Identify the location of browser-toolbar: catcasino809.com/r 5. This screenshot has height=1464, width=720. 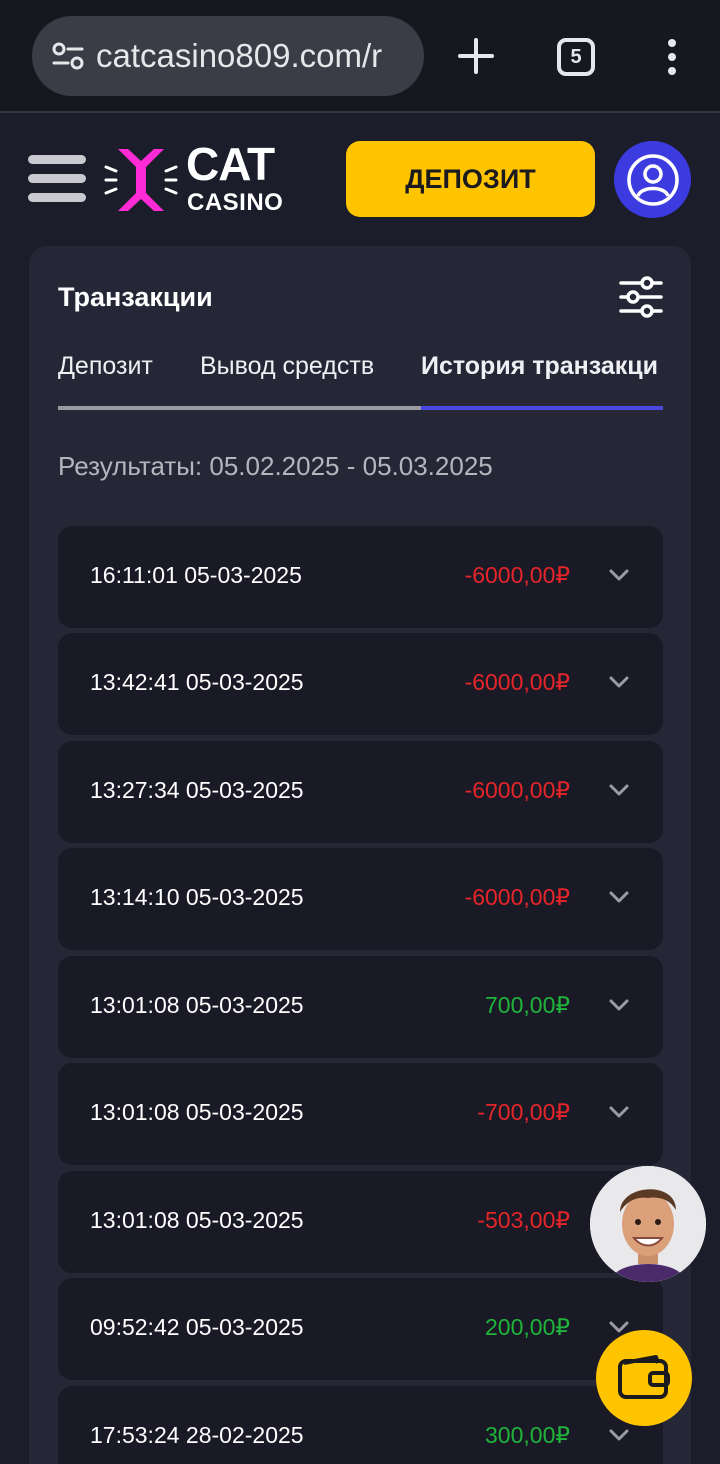
(360, 56).